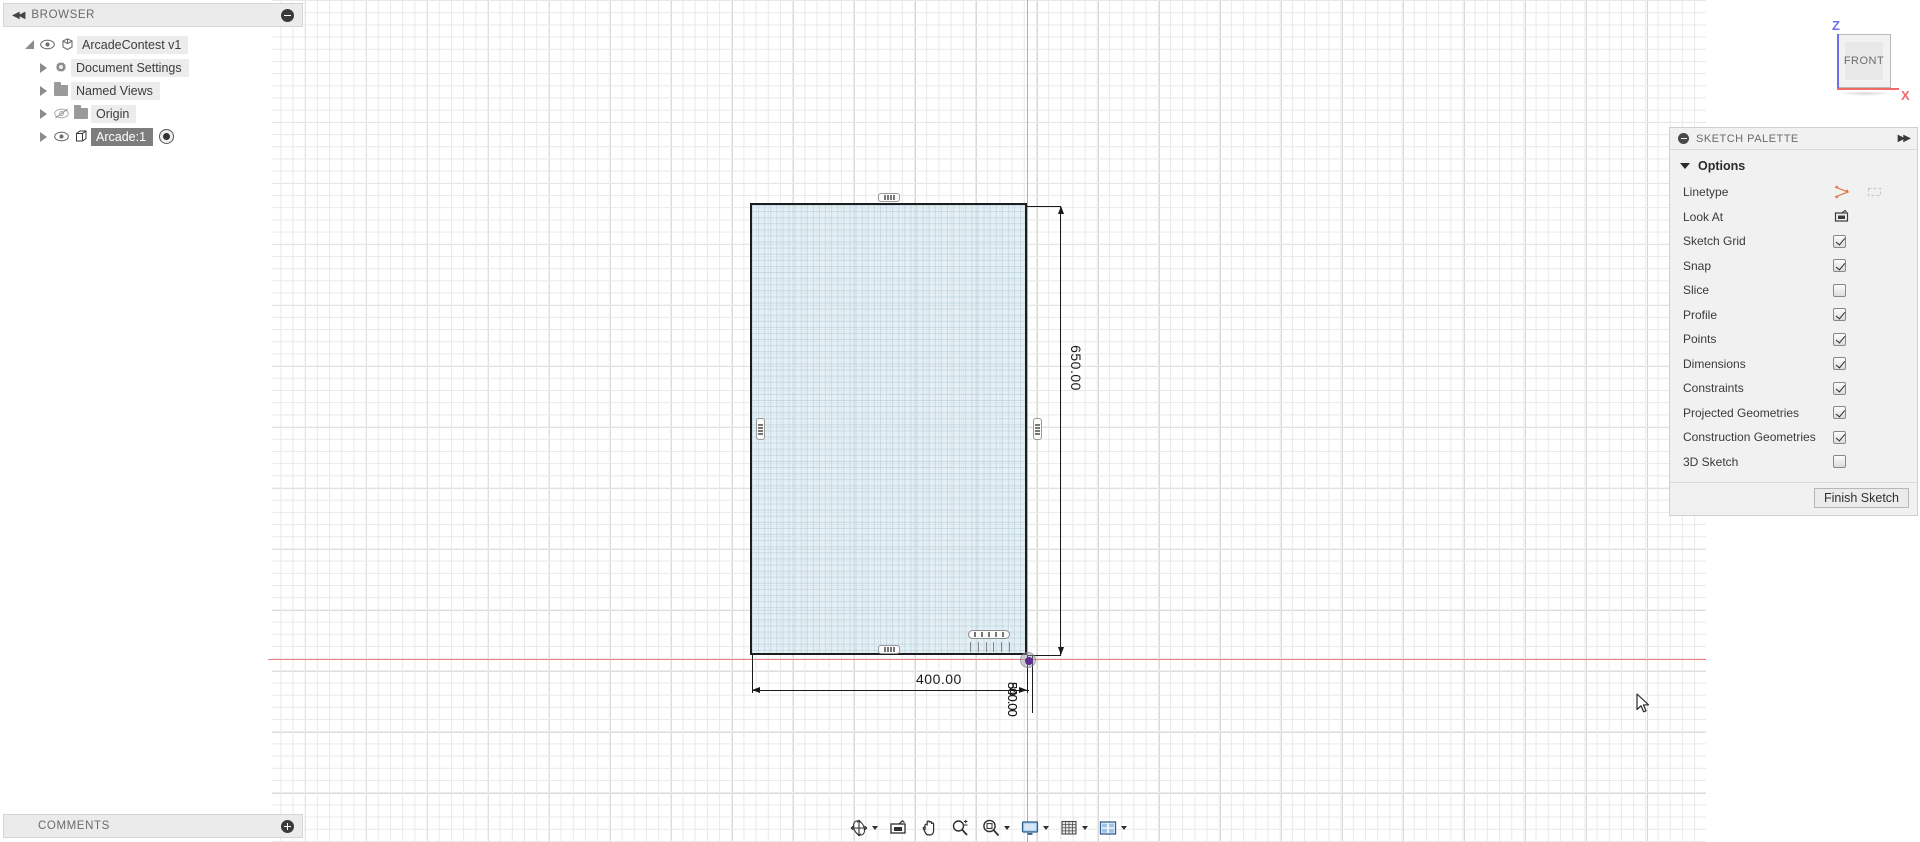 This screenshot has height=842, width=1920. I want to click on eye-hidden-icon, so click(61, 113).